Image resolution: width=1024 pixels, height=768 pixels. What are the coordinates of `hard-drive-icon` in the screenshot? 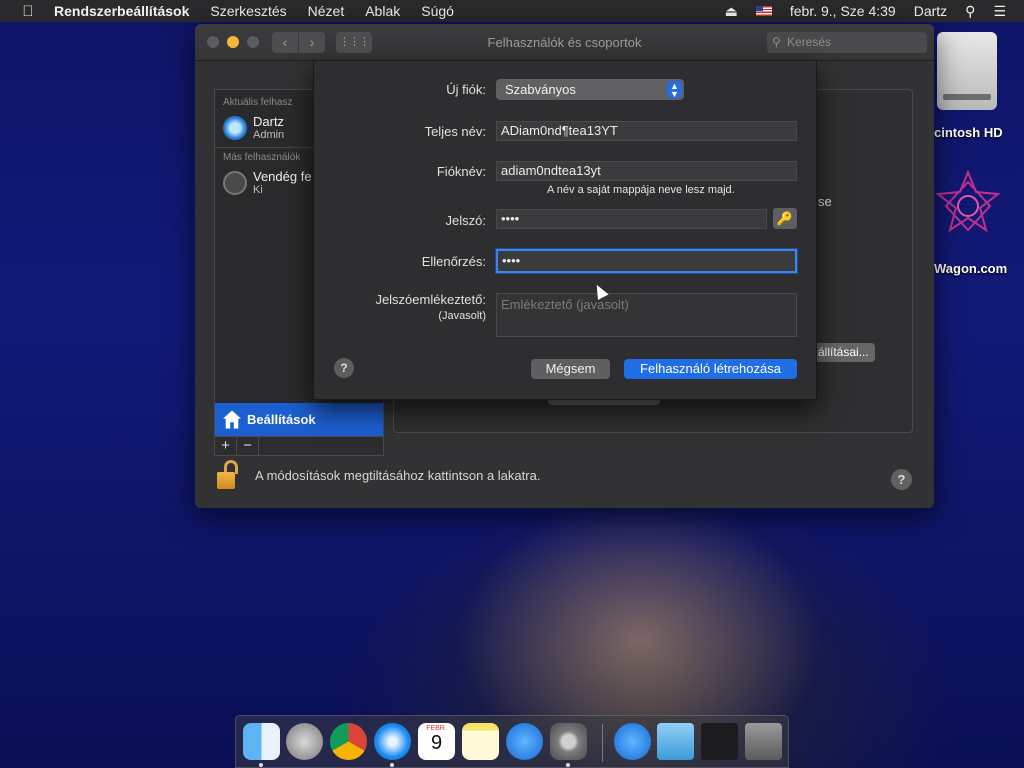 It's located at (967, 71).